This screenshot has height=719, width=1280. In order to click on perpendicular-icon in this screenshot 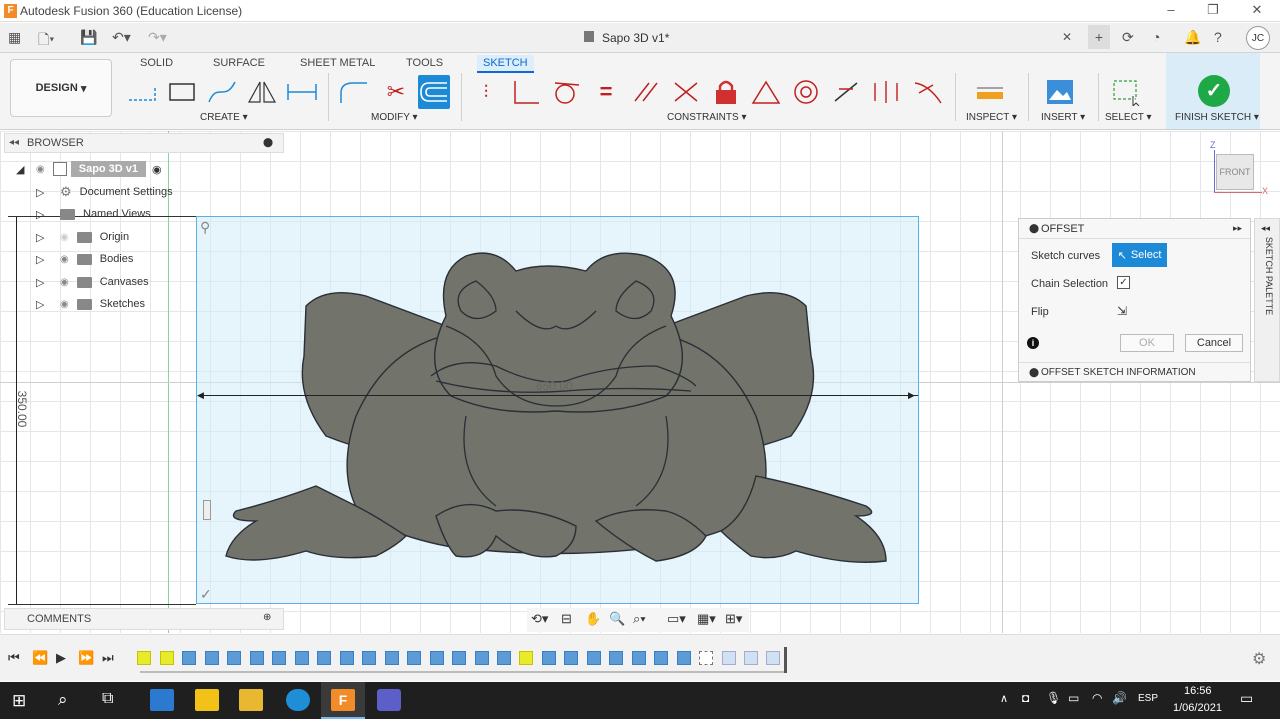, I will do `click(526, 92)`.